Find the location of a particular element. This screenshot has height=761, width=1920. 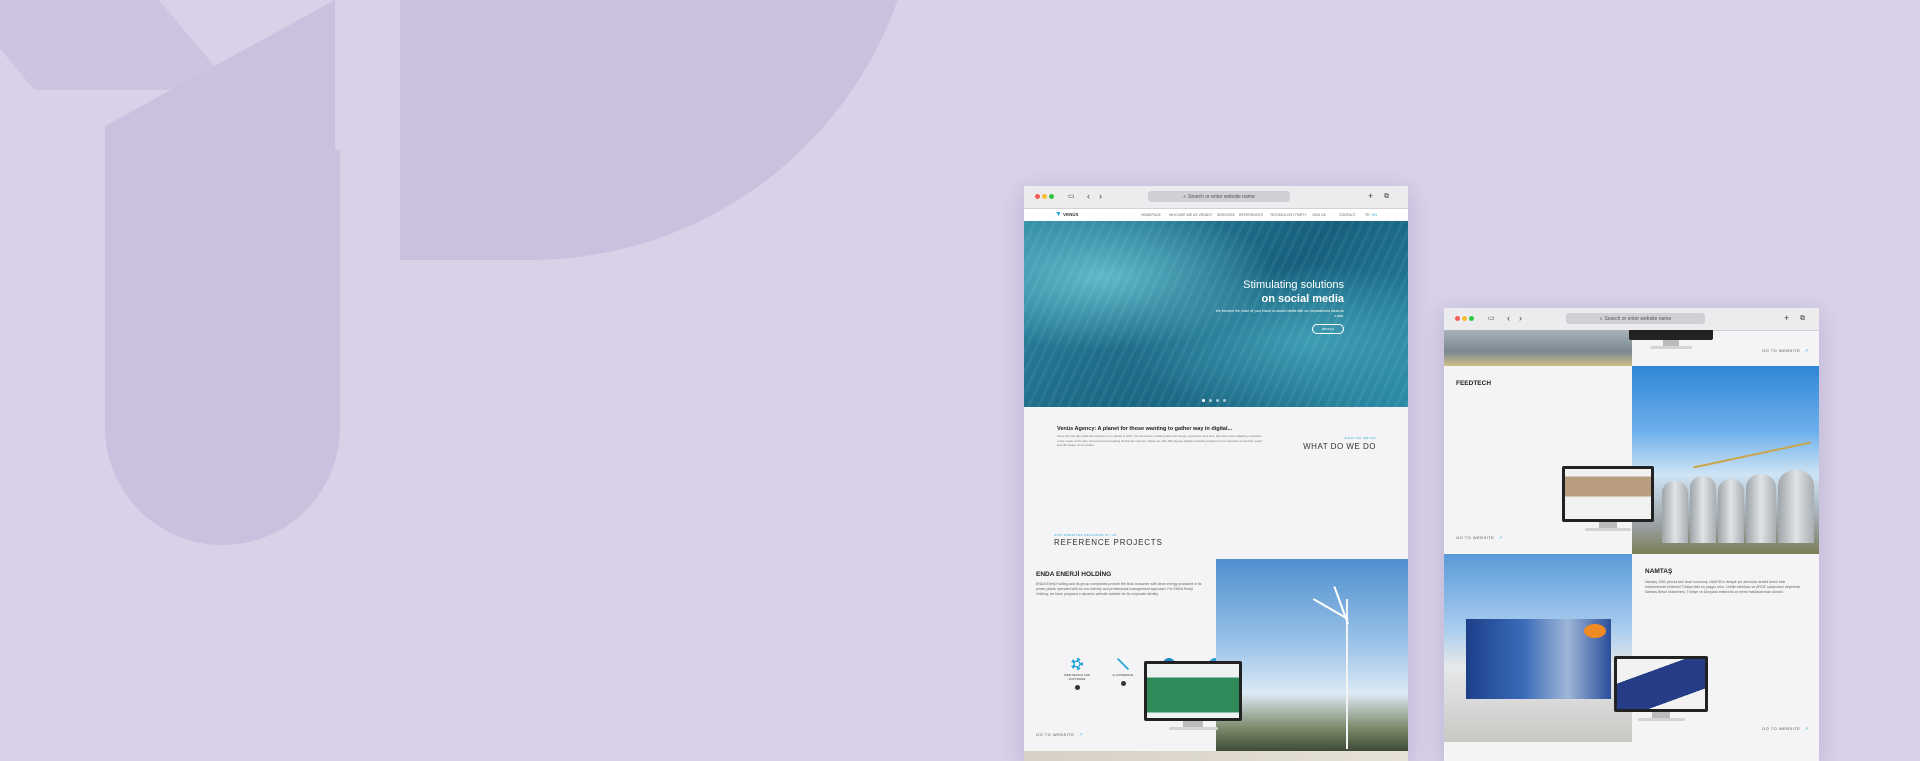

hero-slider-dots is located at coordinates (1214, 400).